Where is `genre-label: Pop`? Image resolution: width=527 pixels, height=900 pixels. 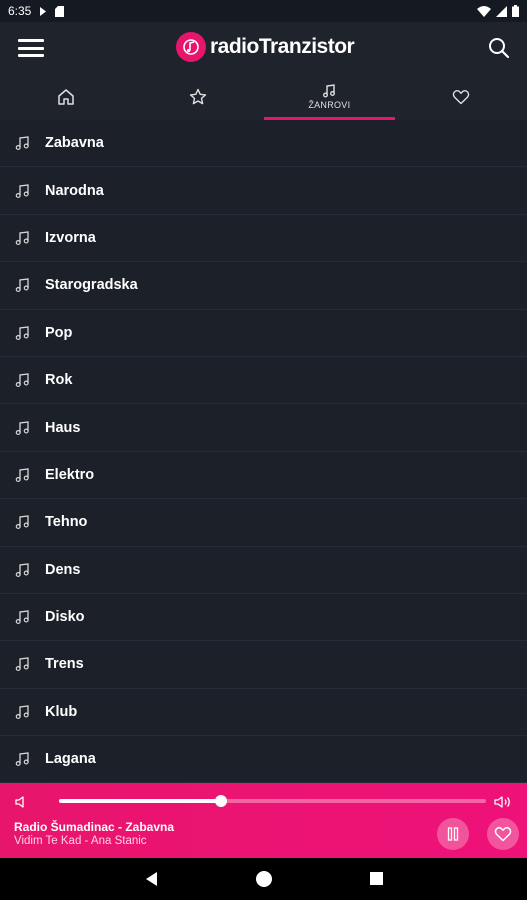
genre-label: Pop is located at coordinates (59, 332).